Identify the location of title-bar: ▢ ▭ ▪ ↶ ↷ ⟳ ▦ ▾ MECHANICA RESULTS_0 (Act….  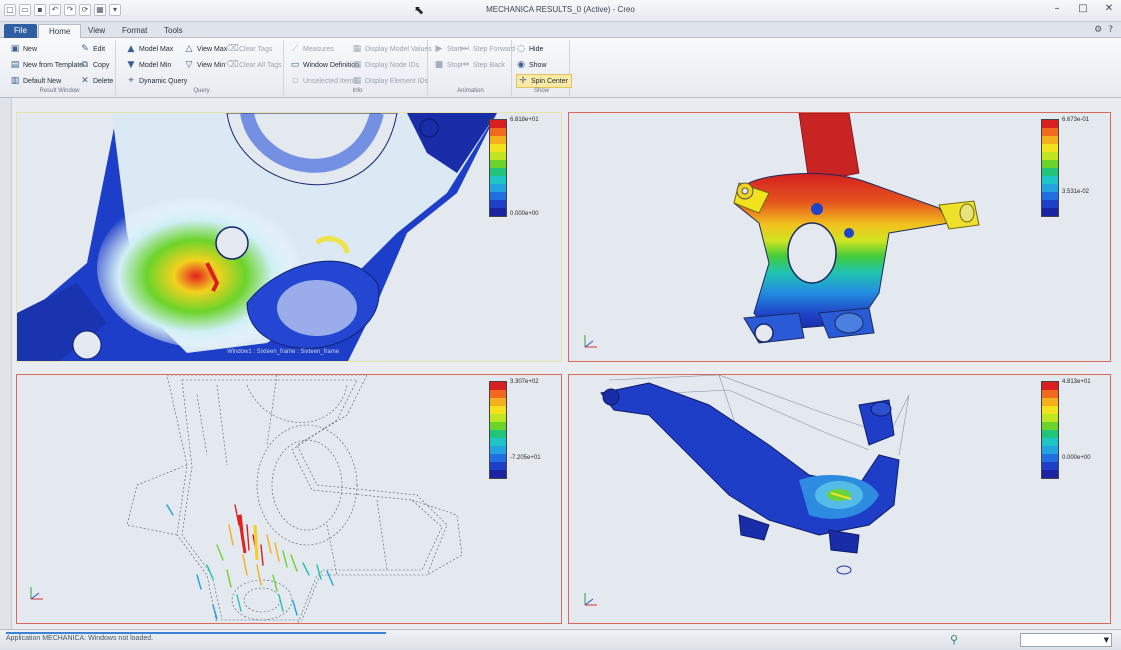
(560, 11).